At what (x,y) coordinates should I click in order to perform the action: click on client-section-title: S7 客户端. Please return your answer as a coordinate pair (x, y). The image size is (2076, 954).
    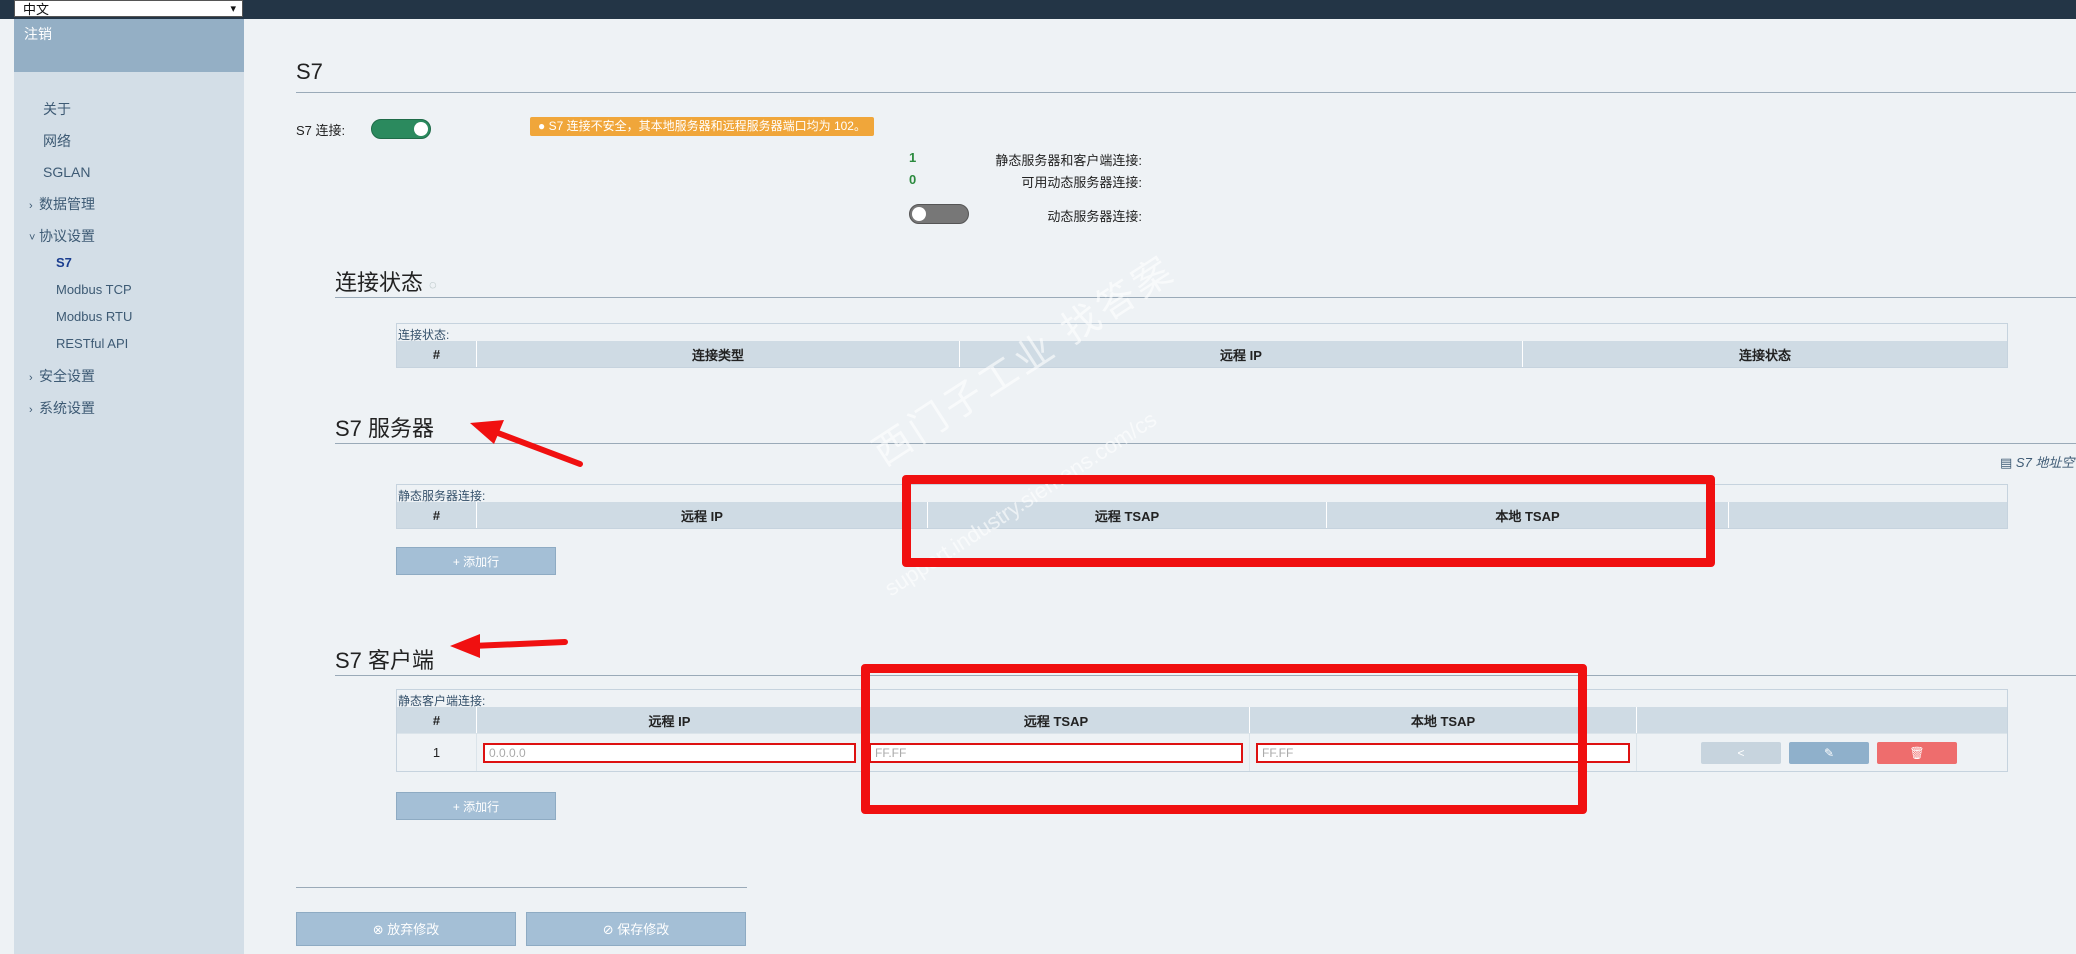
    Looking at the image, I should click on (385, 660).